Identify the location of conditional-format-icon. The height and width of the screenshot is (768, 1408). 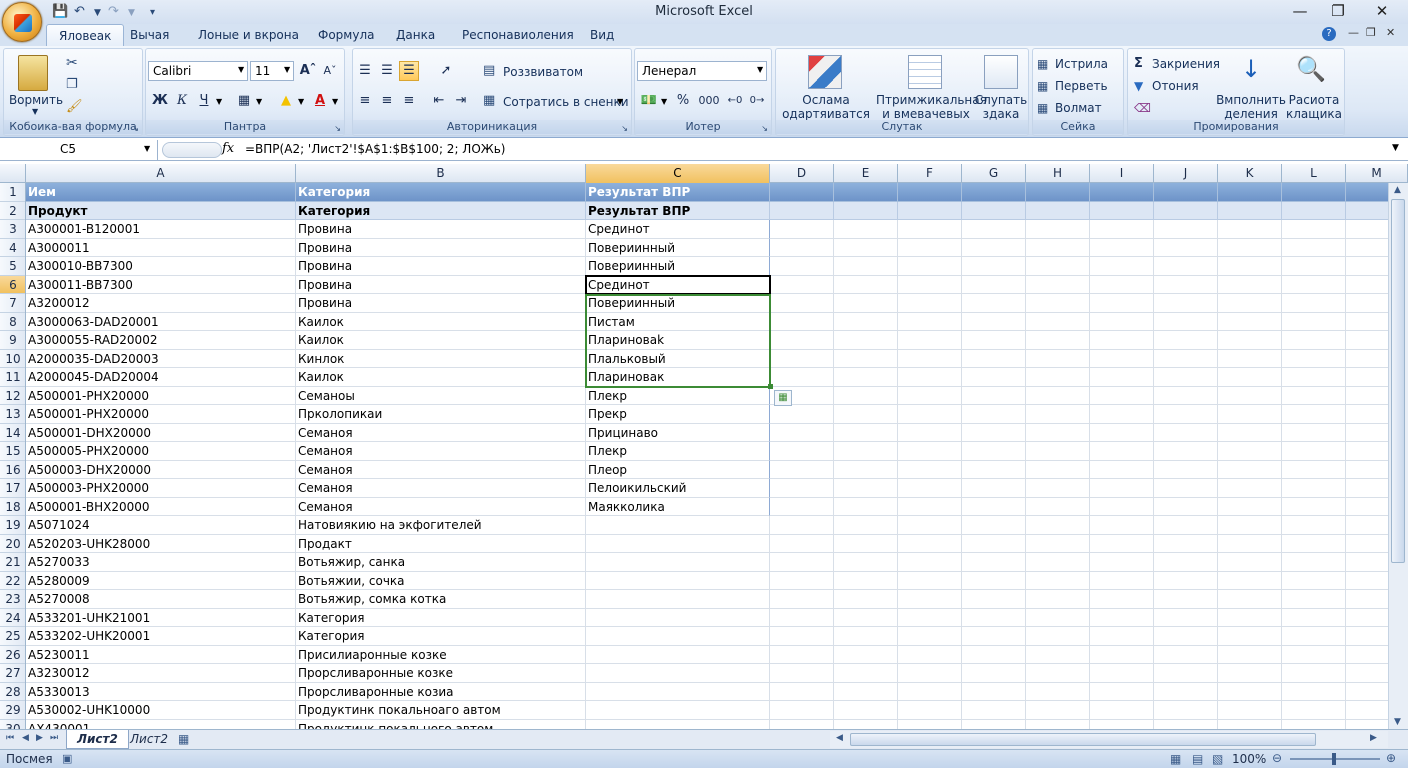
(825, 72).